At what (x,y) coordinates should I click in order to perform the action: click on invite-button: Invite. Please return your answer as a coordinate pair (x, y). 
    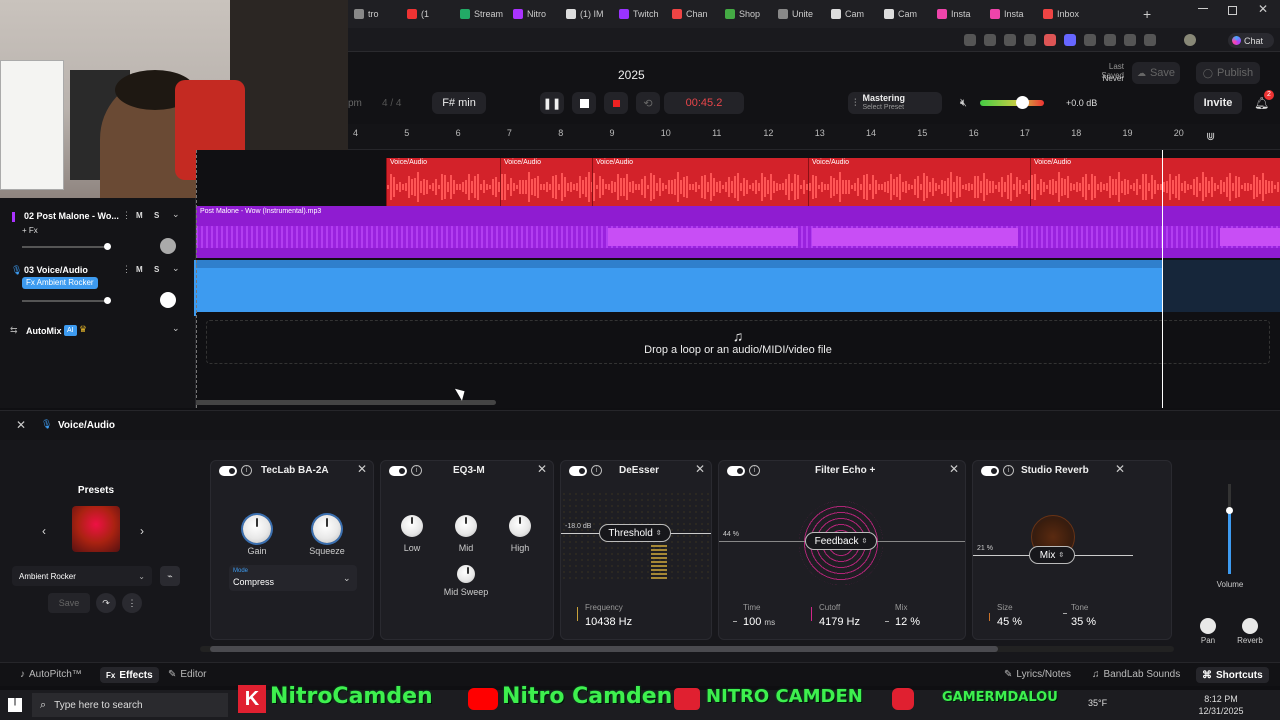
    Looking at the image, I should click on (1218, 103).